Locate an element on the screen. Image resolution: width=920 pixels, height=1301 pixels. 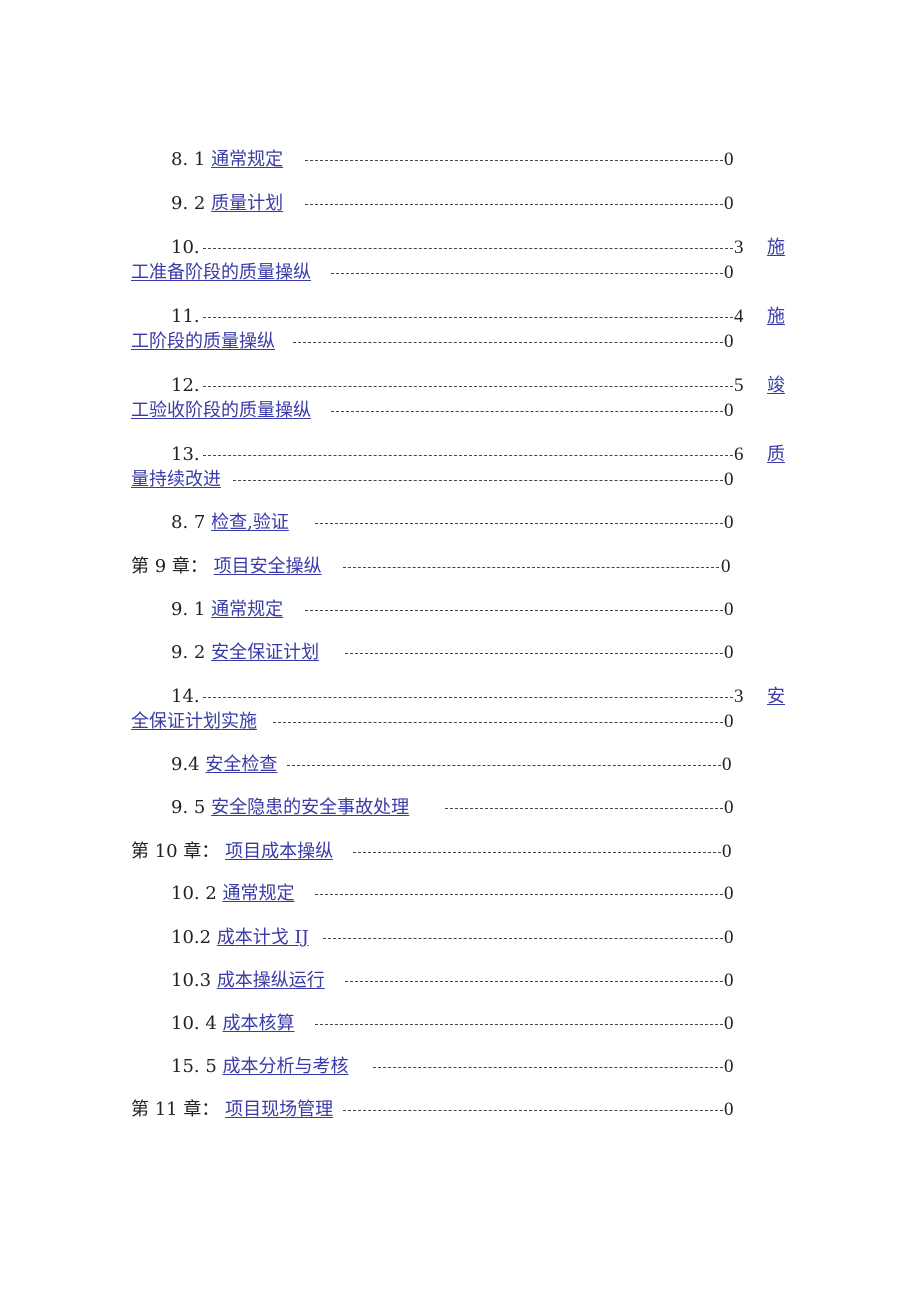
toc-link: 安 is located at coordinates (776, 697).